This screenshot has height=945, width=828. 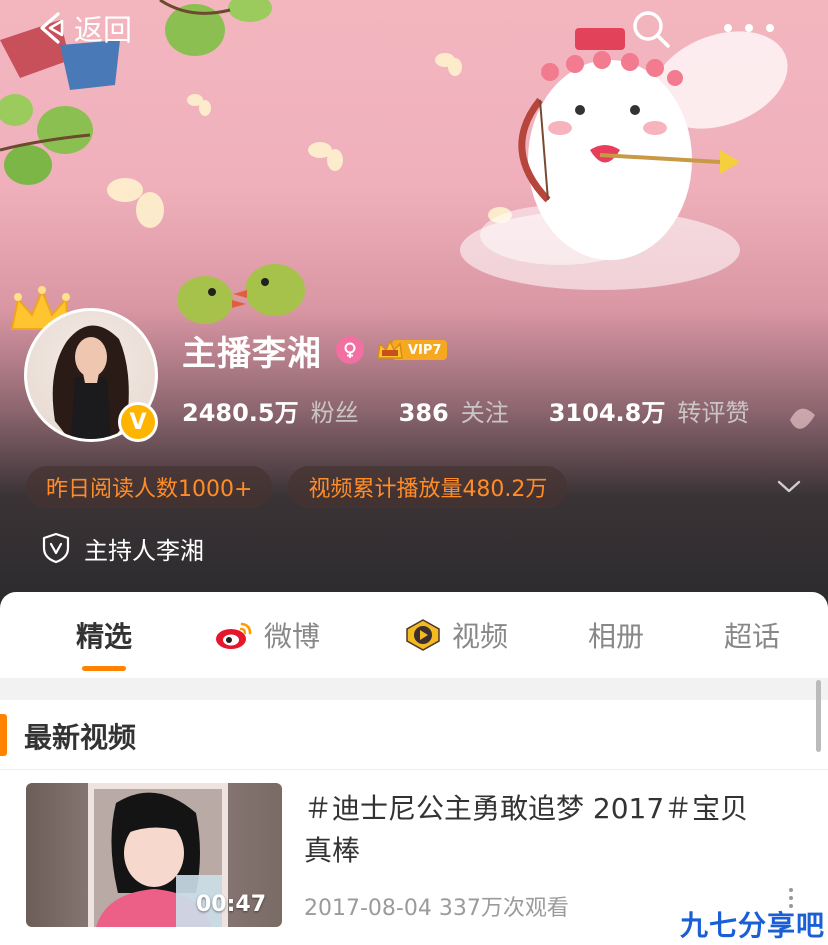 I want to click on back-label: 返回, so click(x=103, y=30).